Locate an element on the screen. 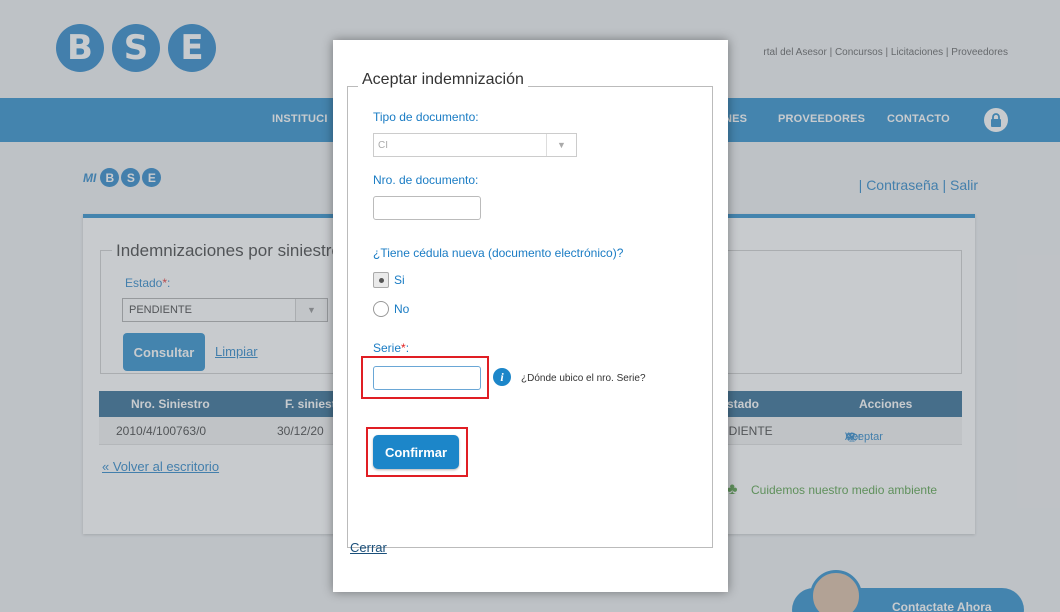  serie-input is located at coordinates (427, 378).